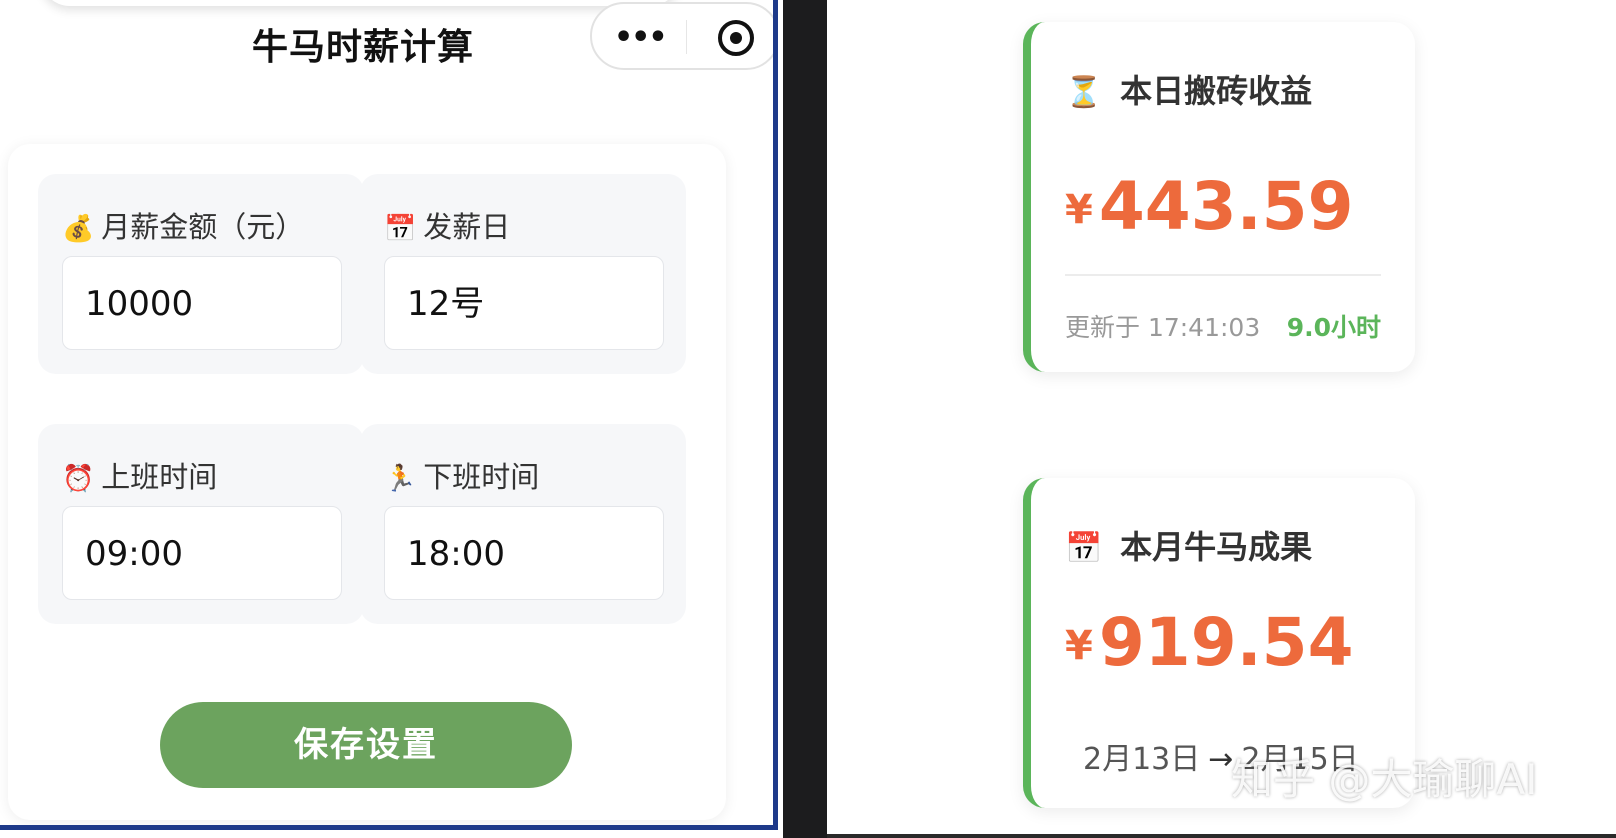 Image resolution: width=1616 pixels, height=838 pixels. I want to click on end-time-label: 🏃 下班时间, so click(461, 475).